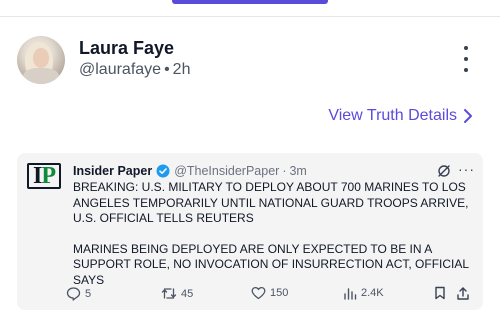  What do you see at coordinates (226, 171) in the screenshot?
I see `embed-account-handle: @TheInsiderPaper` at bounding box center [226, 171].